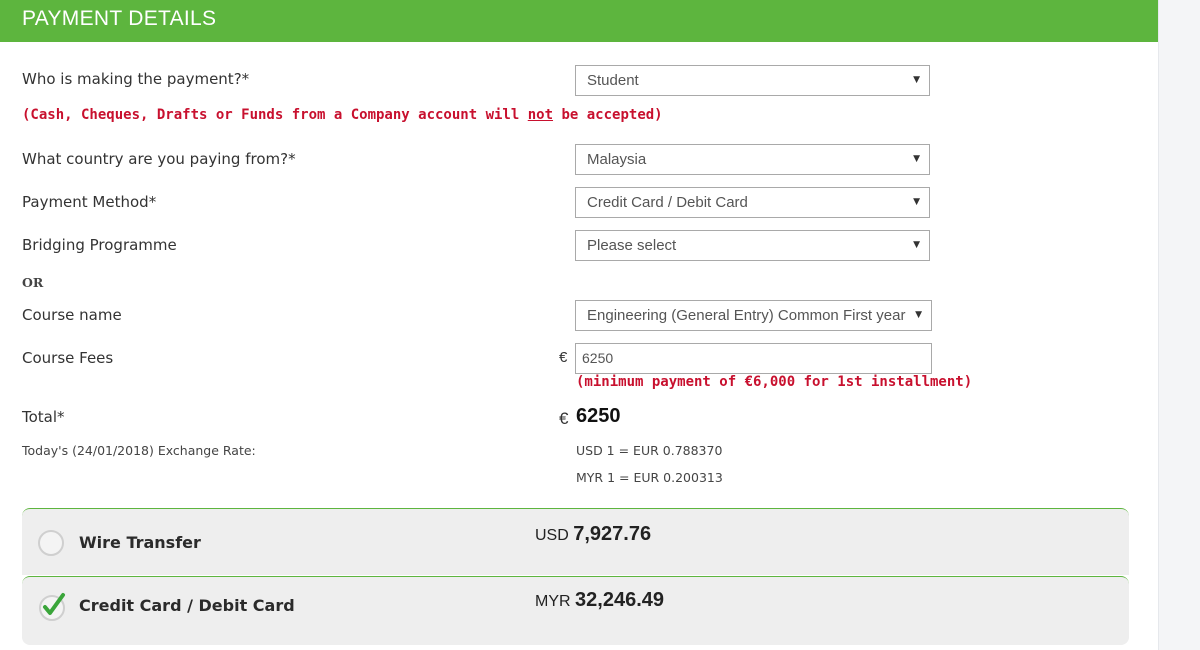  Describe the element at coordinates (1179, 325) in the screenshot. I see `page-gutter` at that location.